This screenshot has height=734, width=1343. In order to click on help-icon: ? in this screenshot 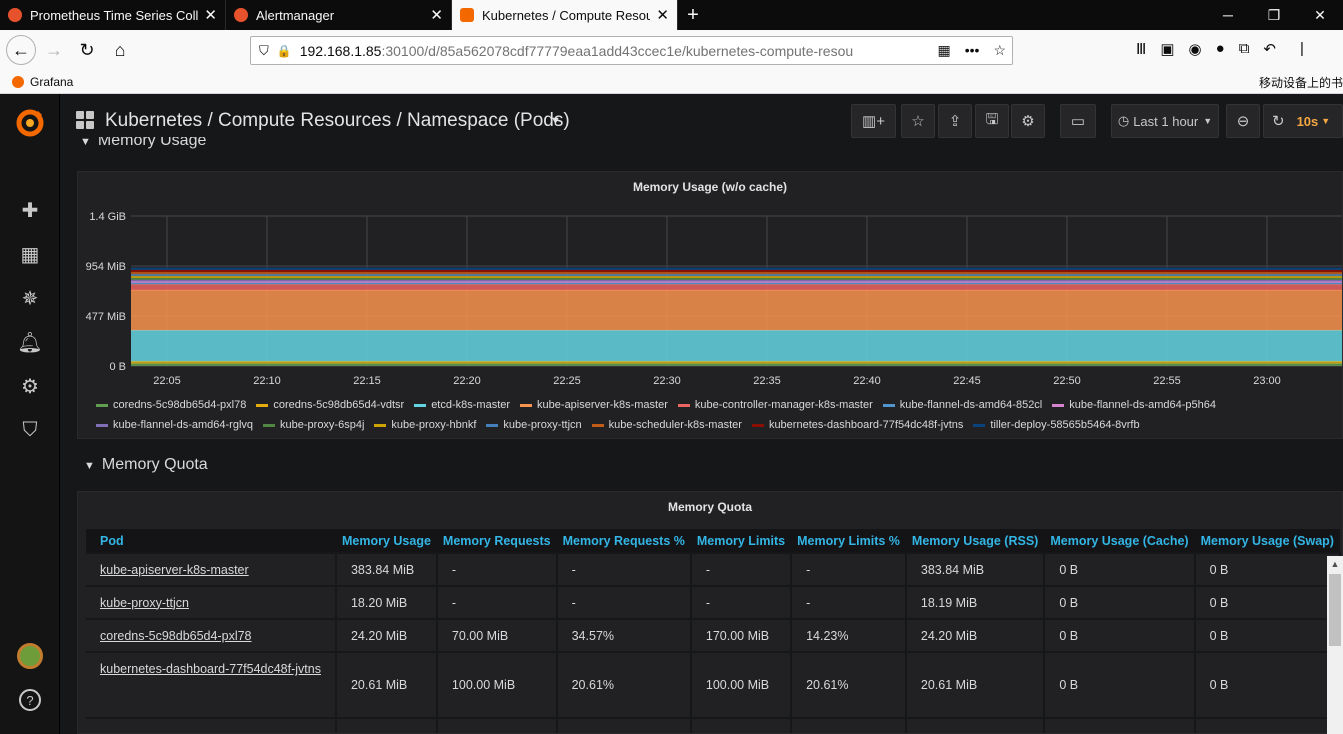, I will do `click(30, 700)`.